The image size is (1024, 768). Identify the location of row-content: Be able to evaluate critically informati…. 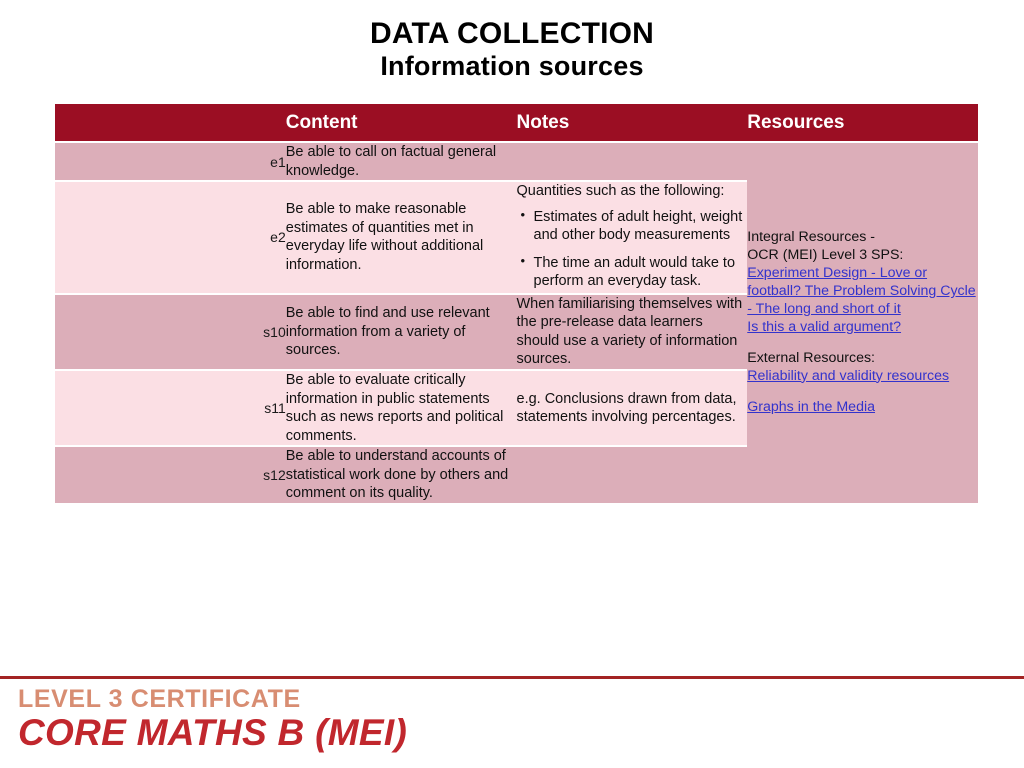
(401, 407).